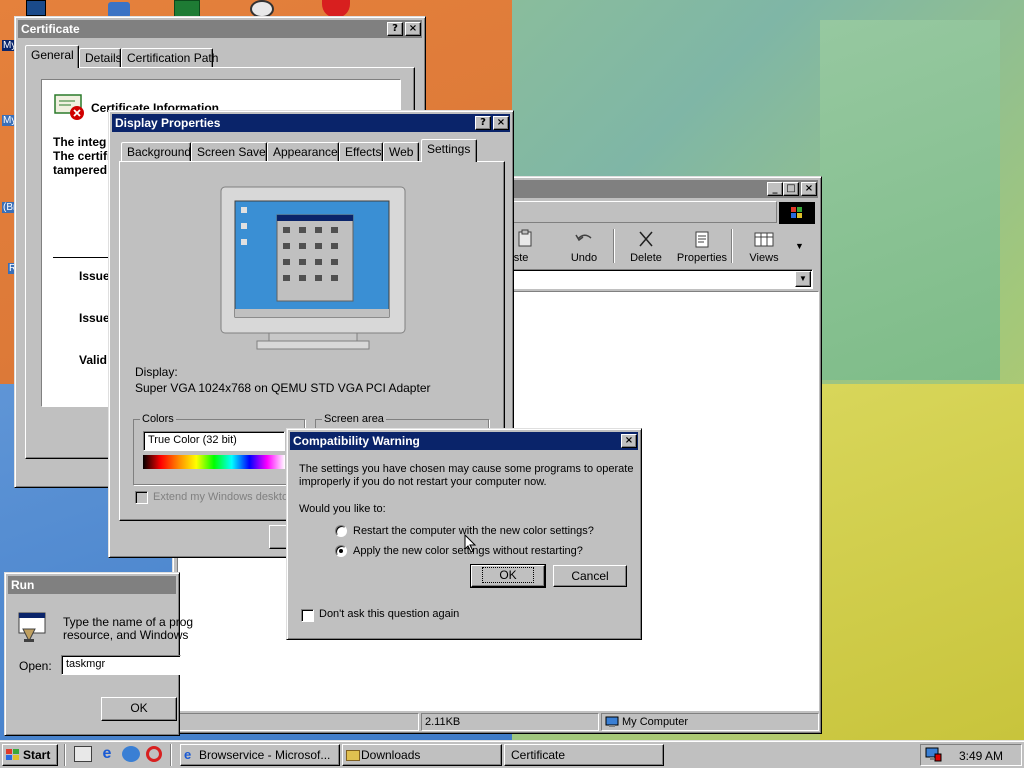  What do you see at coordinates (169, 58) in the screenshot?
I see `tab-certification-path: Certification Path` at bounding box center [169, 58].